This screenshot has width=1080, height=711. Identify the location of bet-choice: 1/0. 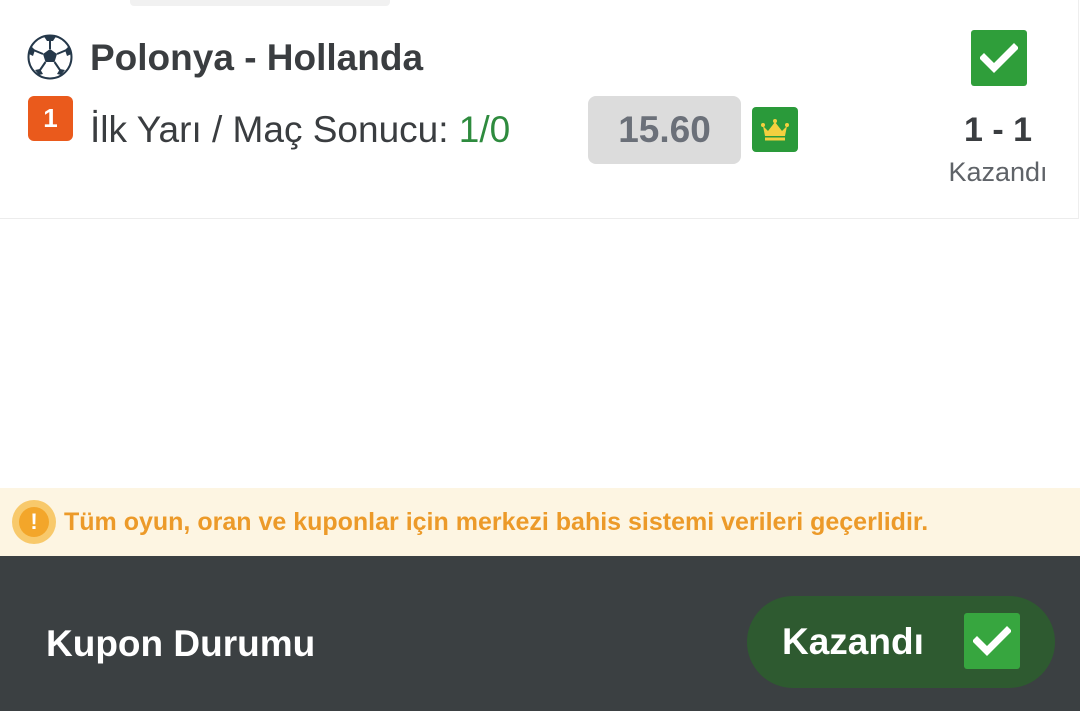
(484, 129).